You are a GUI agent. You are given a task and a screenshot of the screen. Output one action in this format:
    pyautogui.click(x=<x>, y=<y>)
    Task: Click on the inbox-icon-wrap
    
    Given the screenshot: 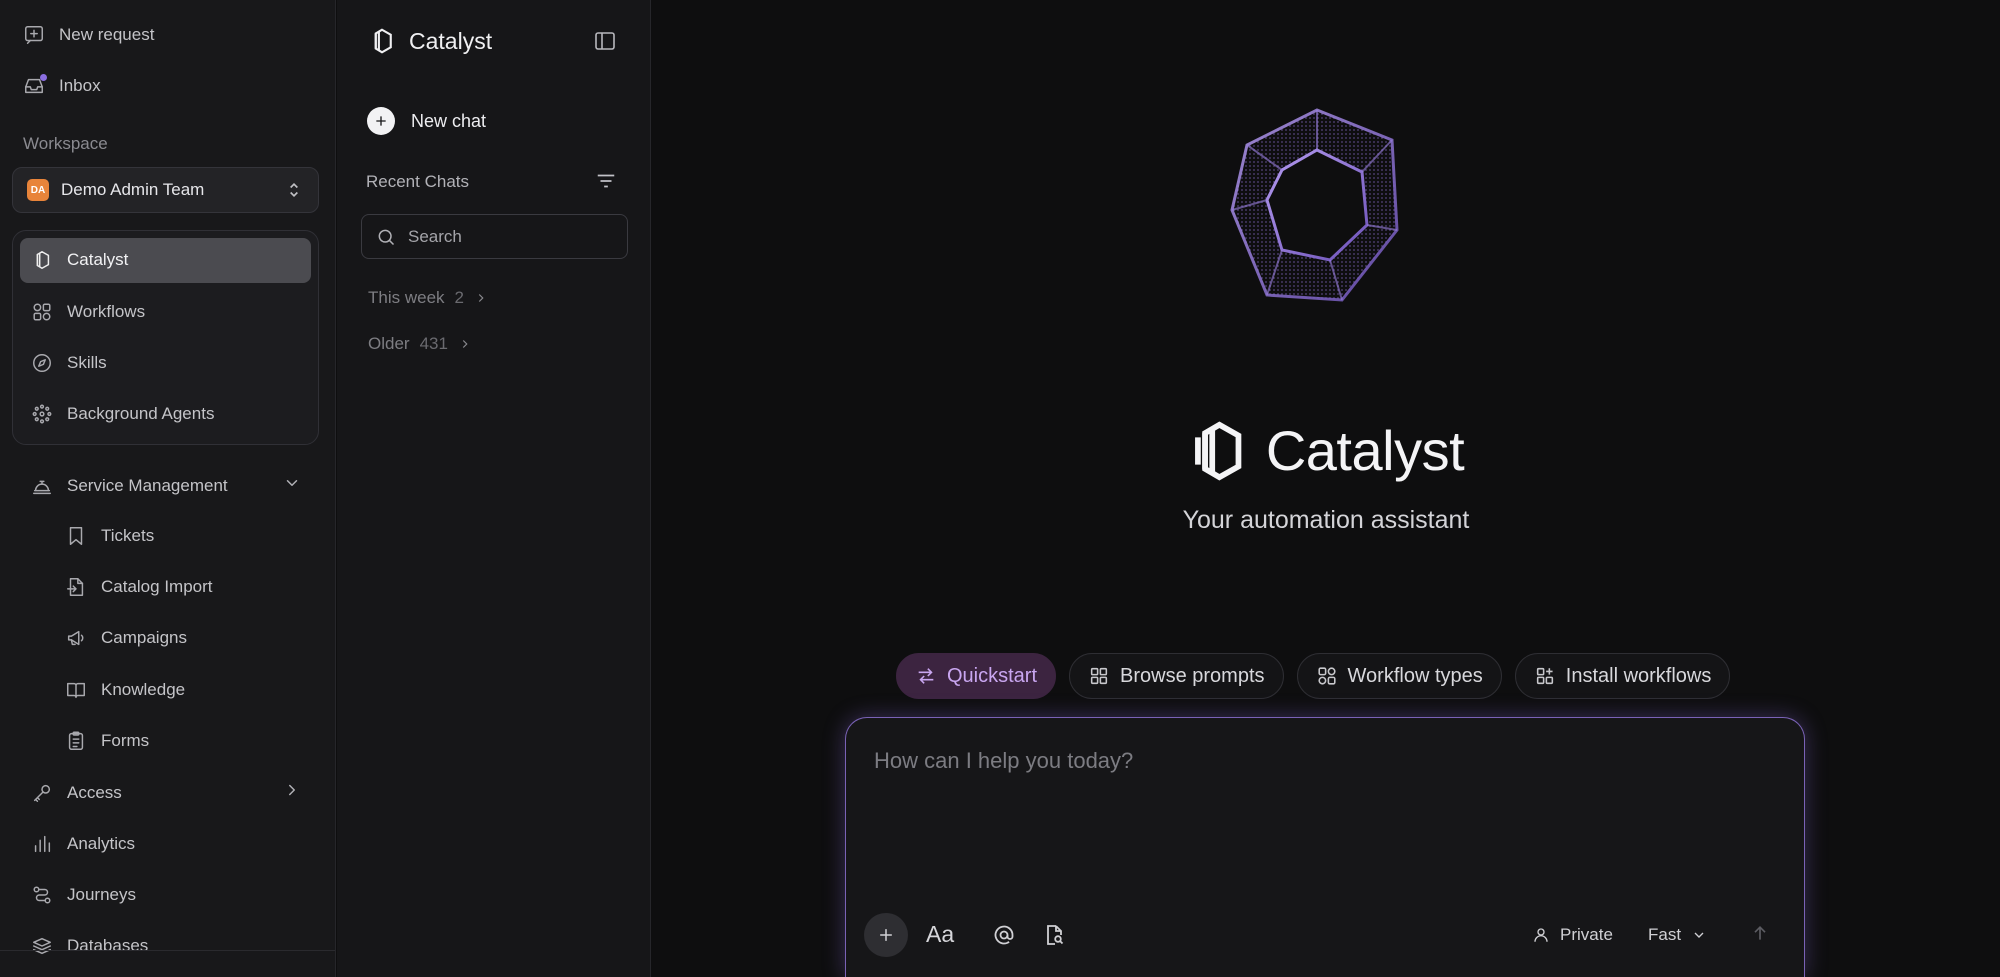 What is the action you would take?
    pyautogui.click(x=35, y=85)
    